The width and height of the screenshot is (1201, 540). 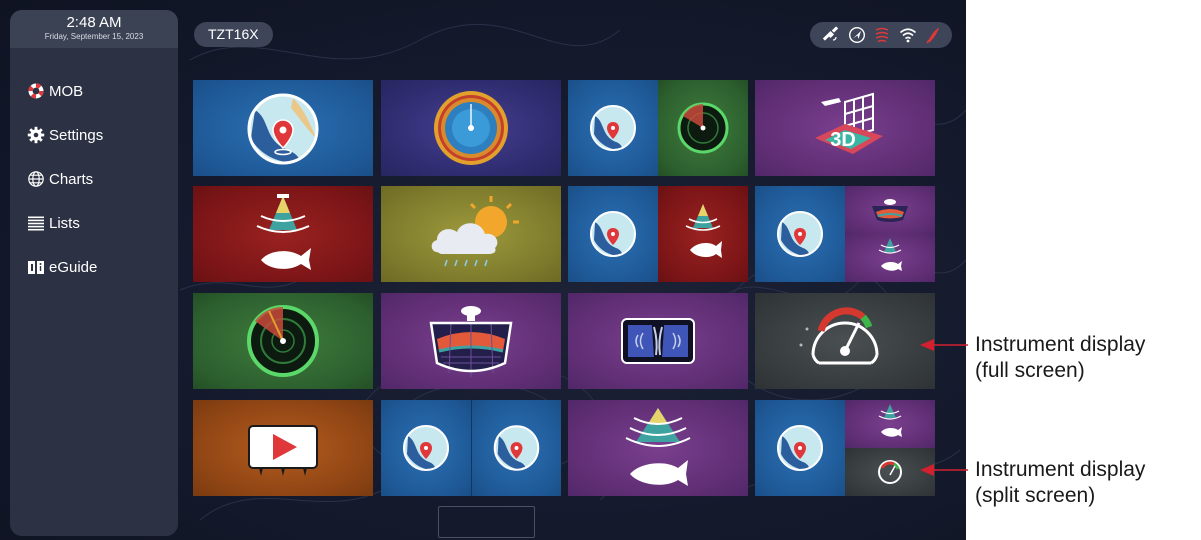 I want to click on clock: 2:48 AM Friday, September 15, 2023, so click(x=94, y=29).